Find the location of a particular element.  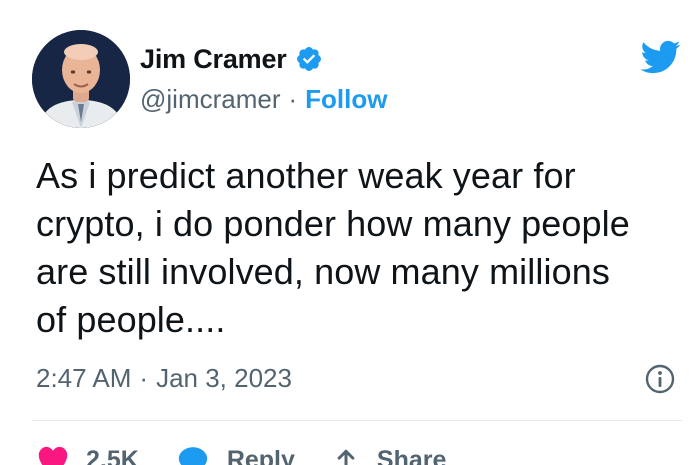

share-button: Share is located at coordinates (388, 454).